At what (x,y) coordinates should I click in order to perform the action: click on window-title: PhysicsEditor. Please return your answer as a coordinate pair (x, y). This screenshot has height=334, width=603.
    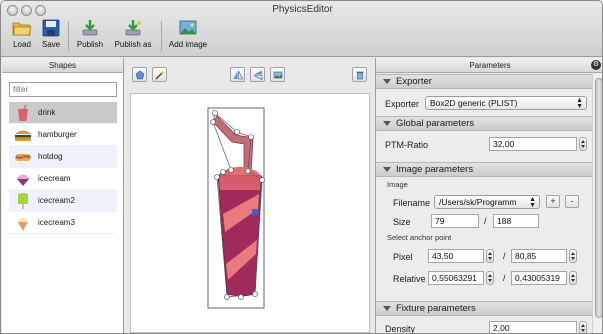
    Looking at the image, I should click on (302, 9).